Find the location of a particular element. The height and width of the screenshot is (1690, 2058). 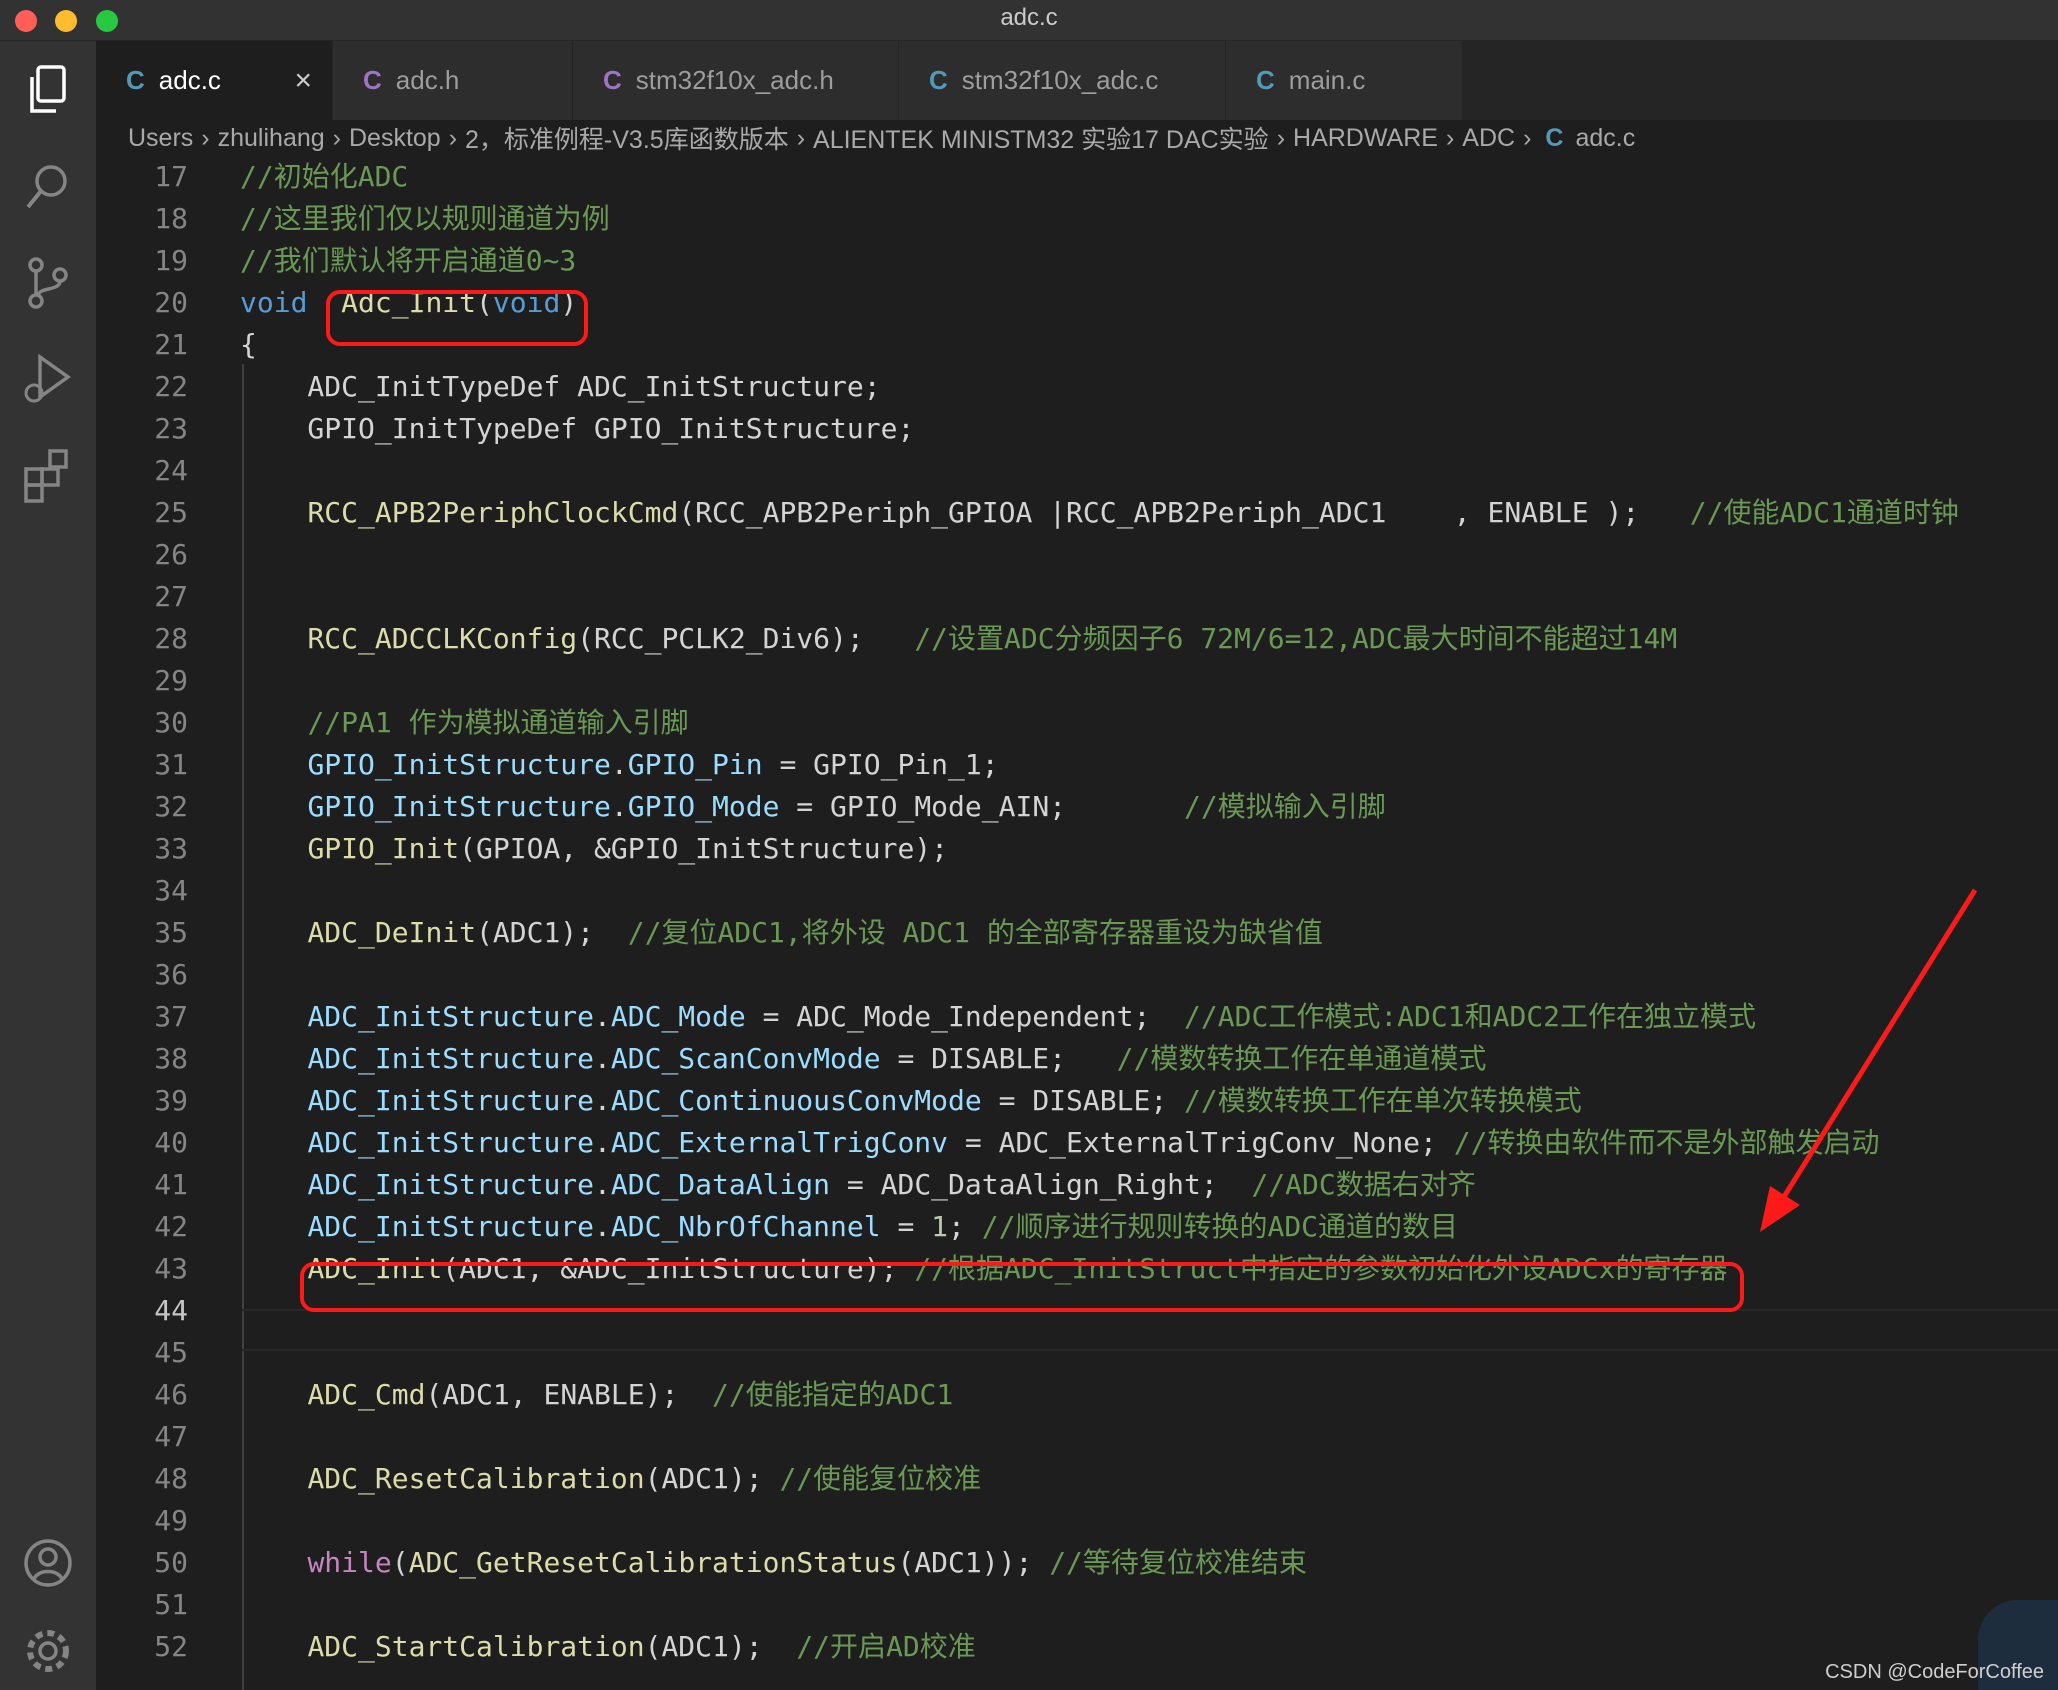

code-token: //使能指定的ADC1 is located at coordinates (833, 1394).